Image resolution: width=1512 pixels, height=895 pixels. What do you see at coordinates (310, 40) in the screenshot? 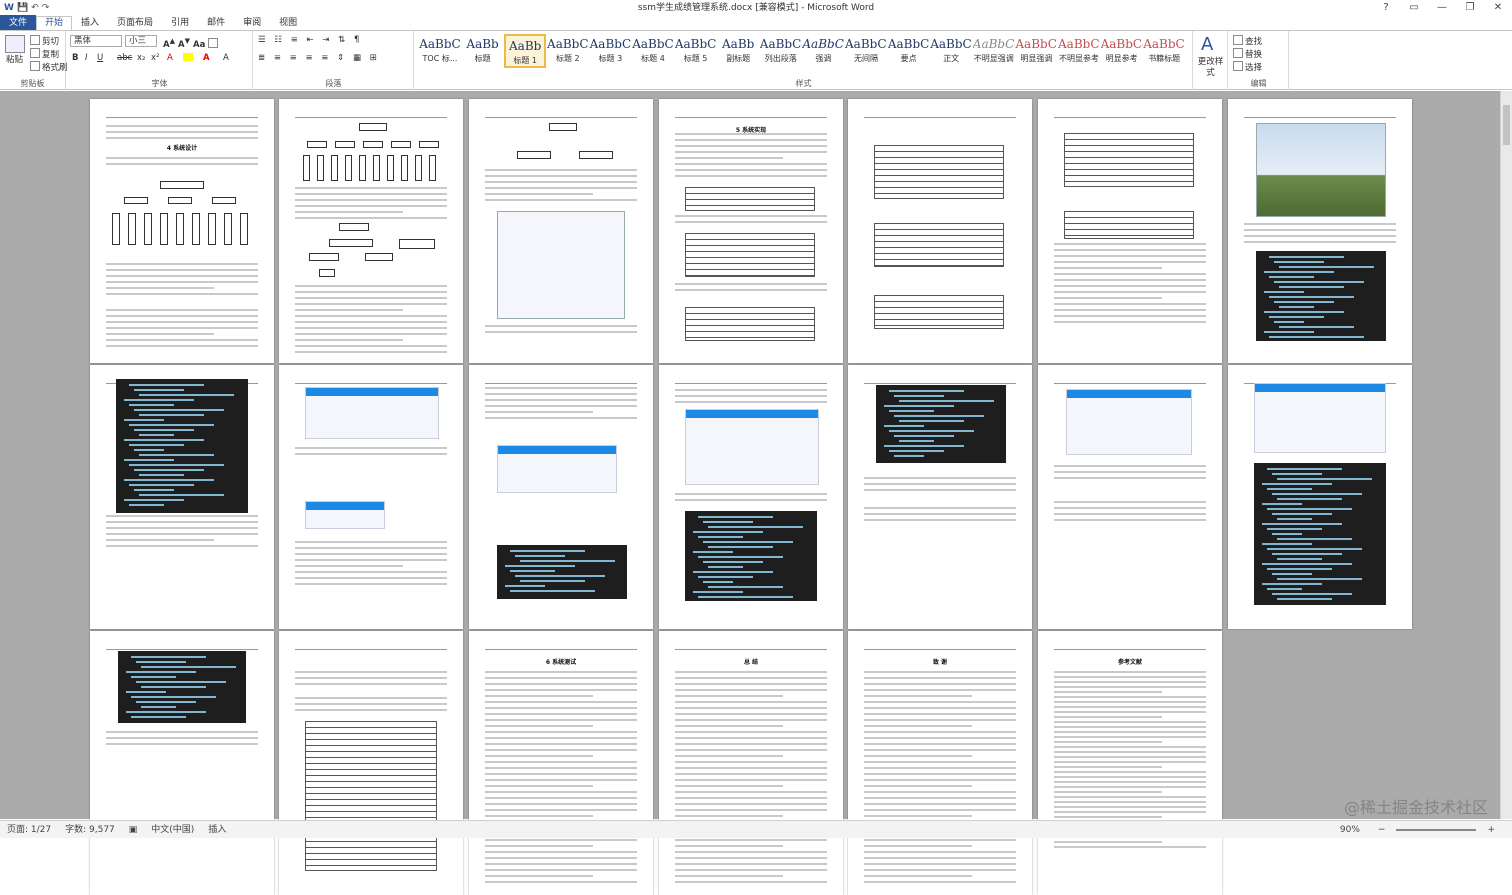
I see `list-buttons: ☰ ☷ ≡ ⇤ ⇥ ⇅ ¶` at bounding box center [310, 40].